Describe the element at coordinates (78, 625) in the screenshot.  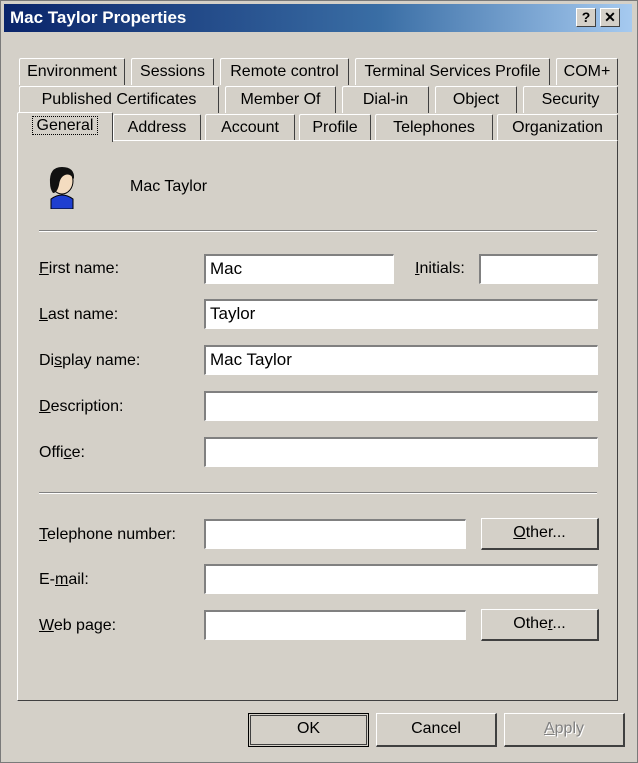
I see `webpage-label: Web page:` at that location.